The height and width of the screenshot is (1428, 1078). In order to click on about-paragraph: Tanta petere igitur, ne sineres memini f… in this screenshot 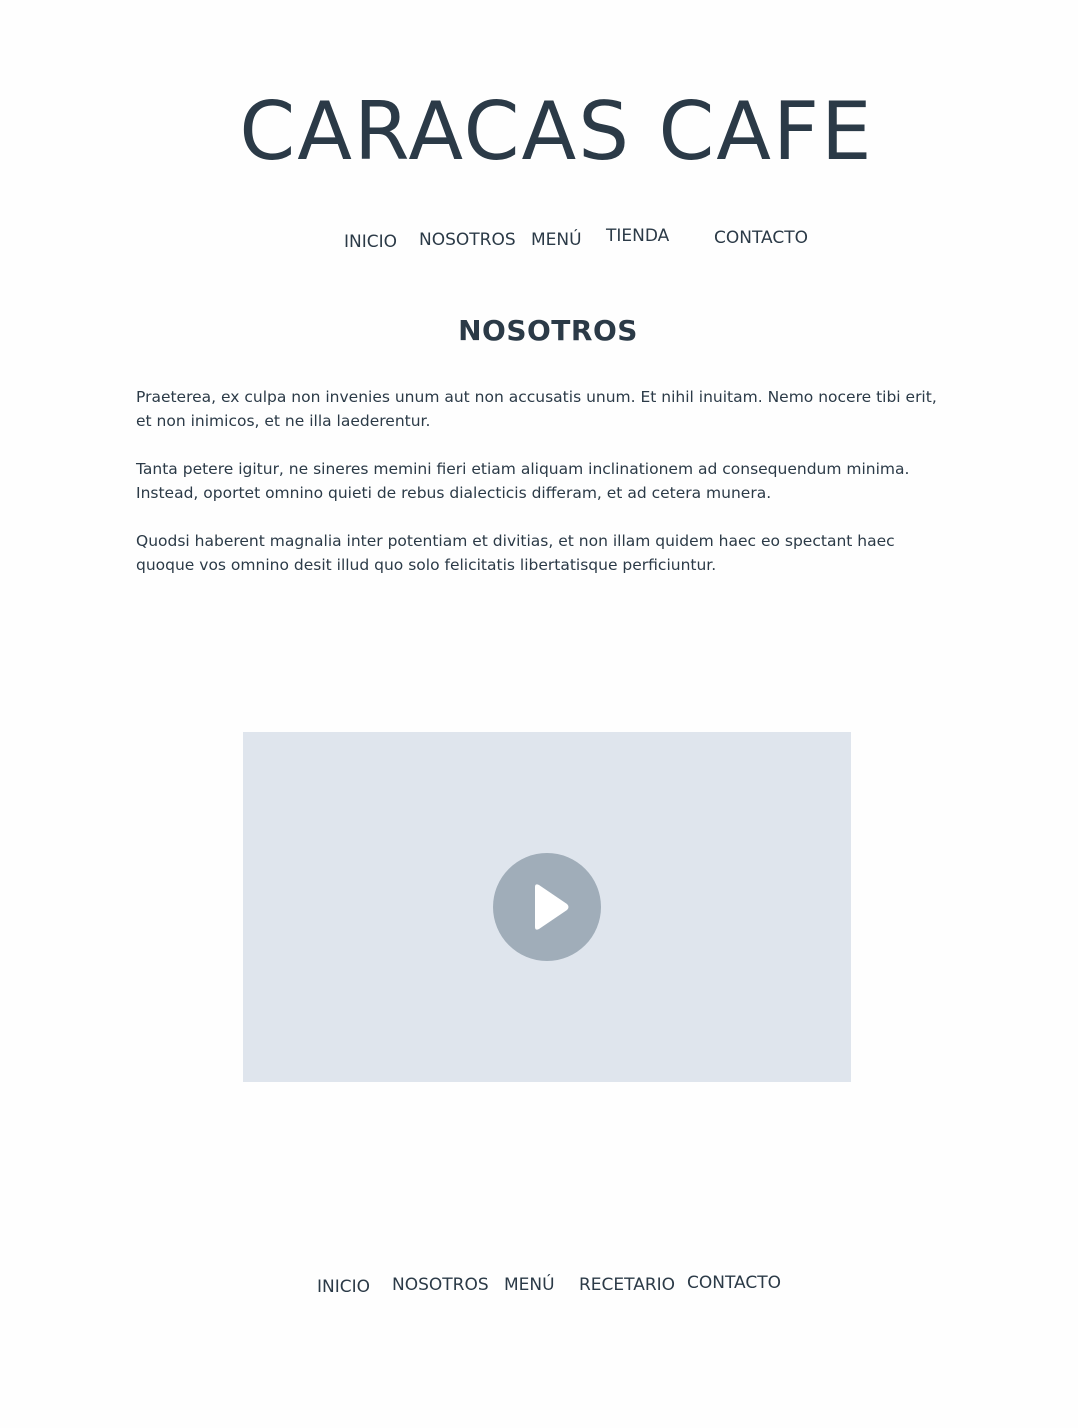, I will do `click(523, 481)`.